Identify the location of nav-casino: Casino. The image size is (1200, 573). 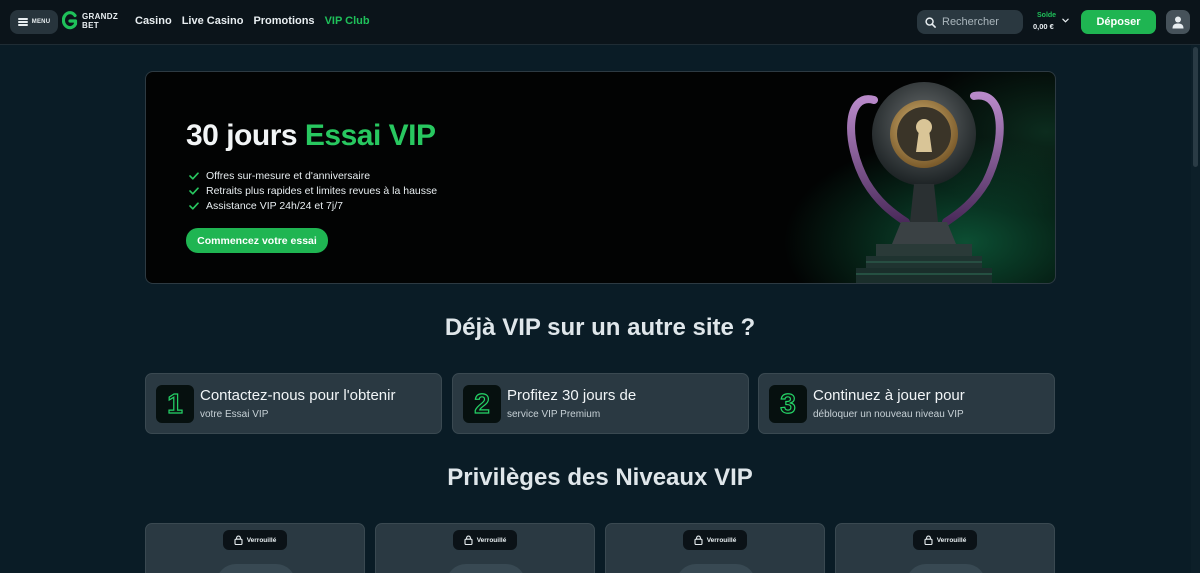
(153, 21).